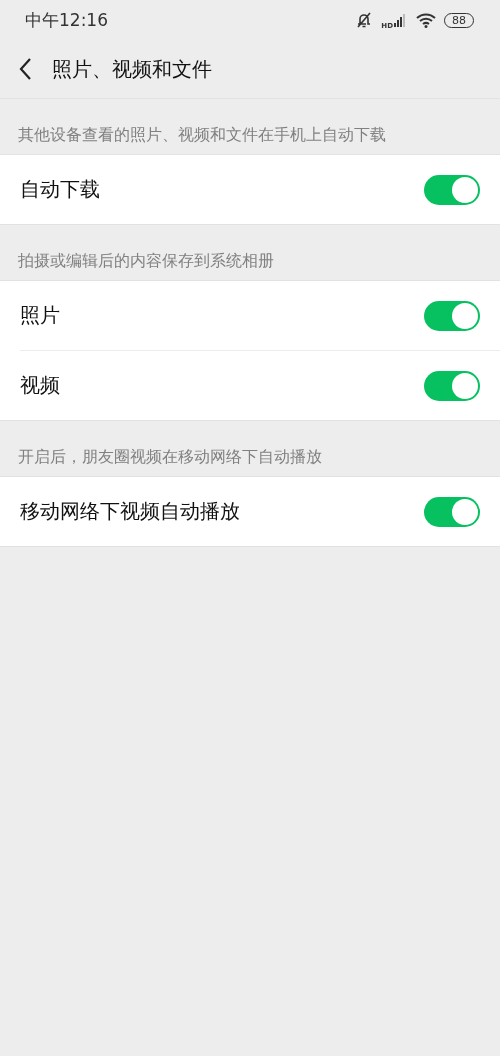  Describe the element at coordinates (170, 457) in the screenshot. I see `section-caption: 开启后，朋友圈视频在移动网络下自动播放` at that location.